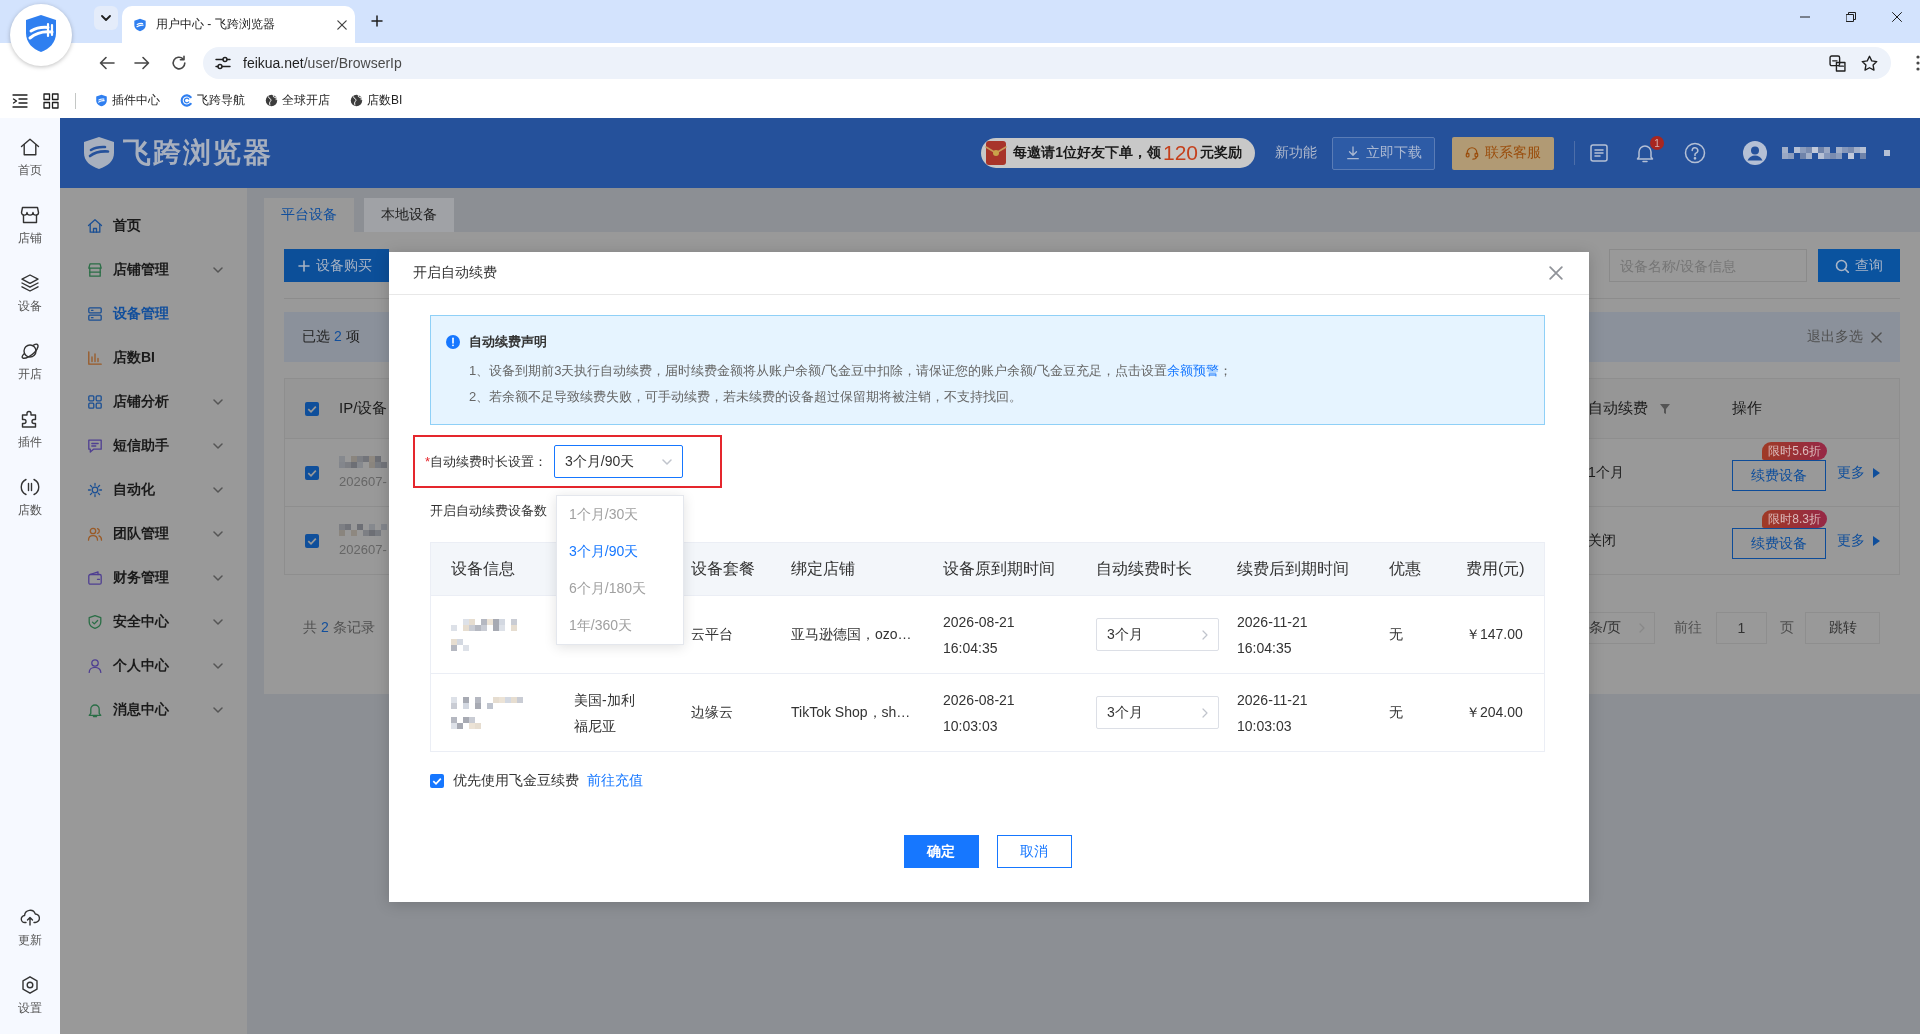  Describe the element at coordinates (1606, 472) in the screenshot. I see `table-cell: 1个月` at that location.